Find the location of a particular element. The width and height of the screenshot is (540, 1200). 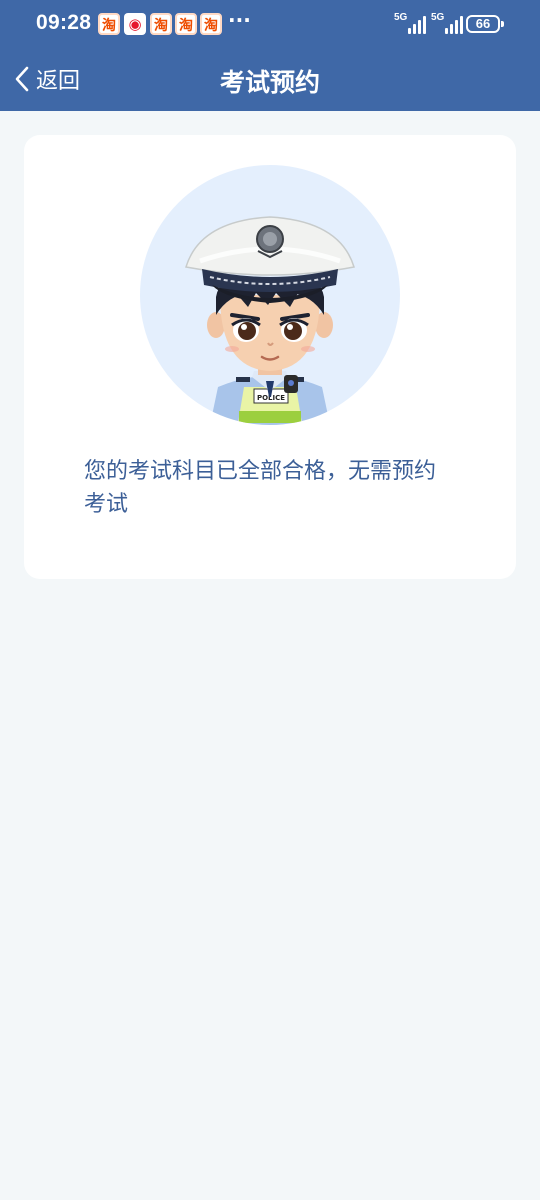

status-bar: 09:28 淘 ◉ 淘 淘 淘 ··· 5G 5G 66 is located at coordinates (270, 25).